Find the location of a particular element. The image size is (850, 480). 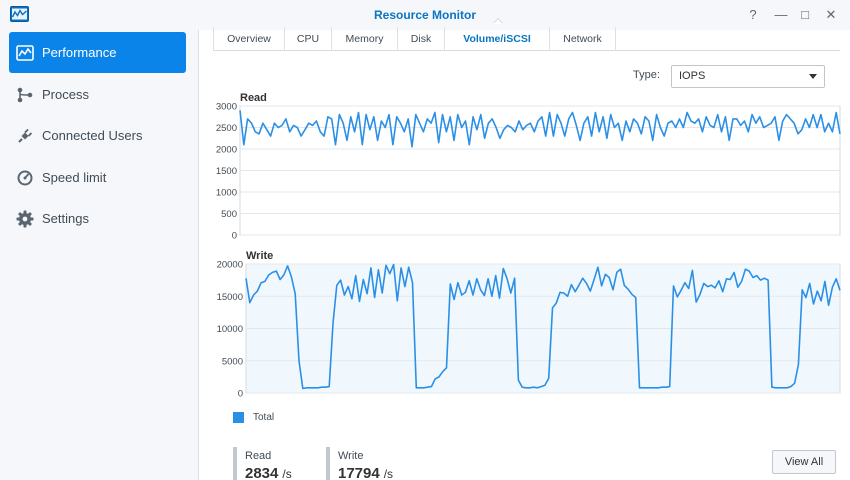

write-stat: Write 17794/s is located at coordinates (359, 463).